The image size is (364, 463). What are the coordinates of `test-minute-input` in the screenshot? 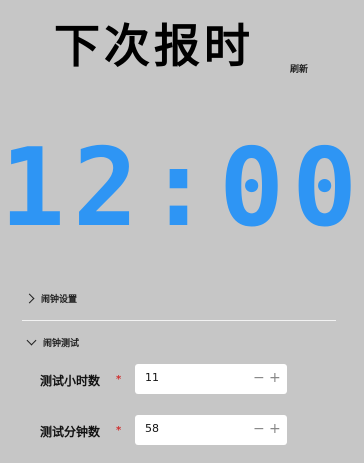 It's located at (195, 428).